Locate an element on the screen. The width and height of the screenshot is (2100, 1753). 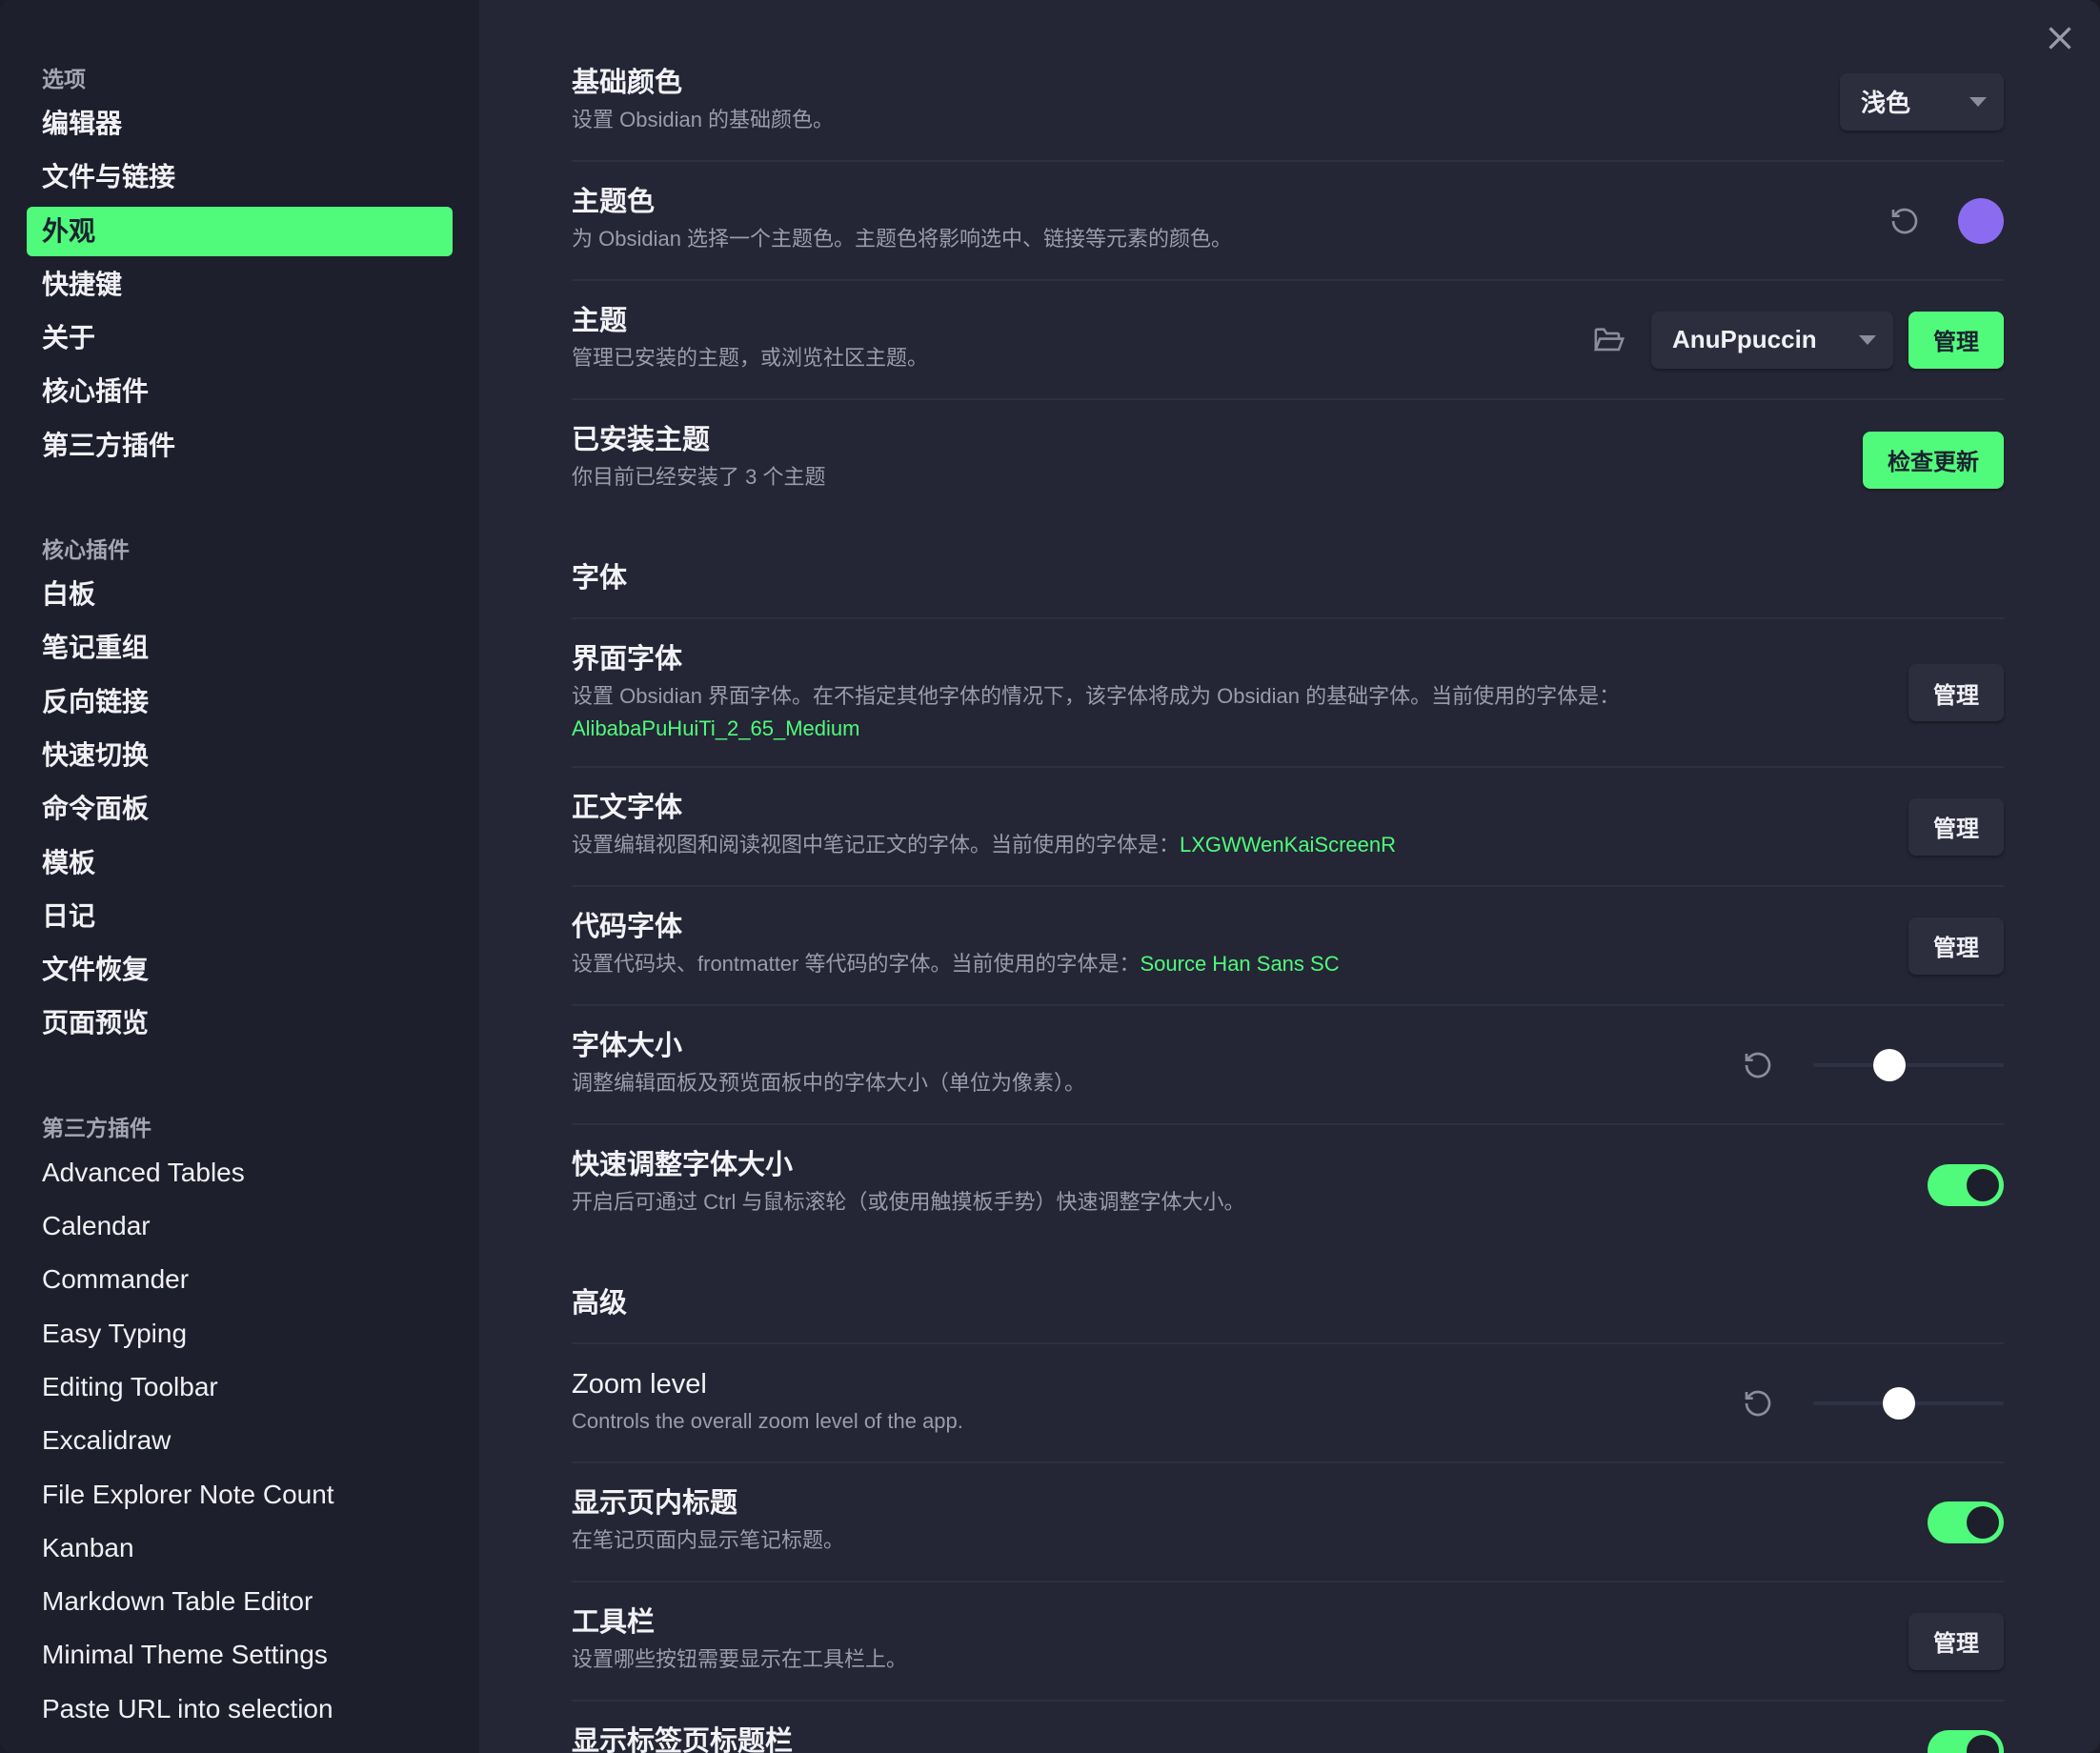
section-heading-advanced: 高级 is located at coordinates (1288, 1294).